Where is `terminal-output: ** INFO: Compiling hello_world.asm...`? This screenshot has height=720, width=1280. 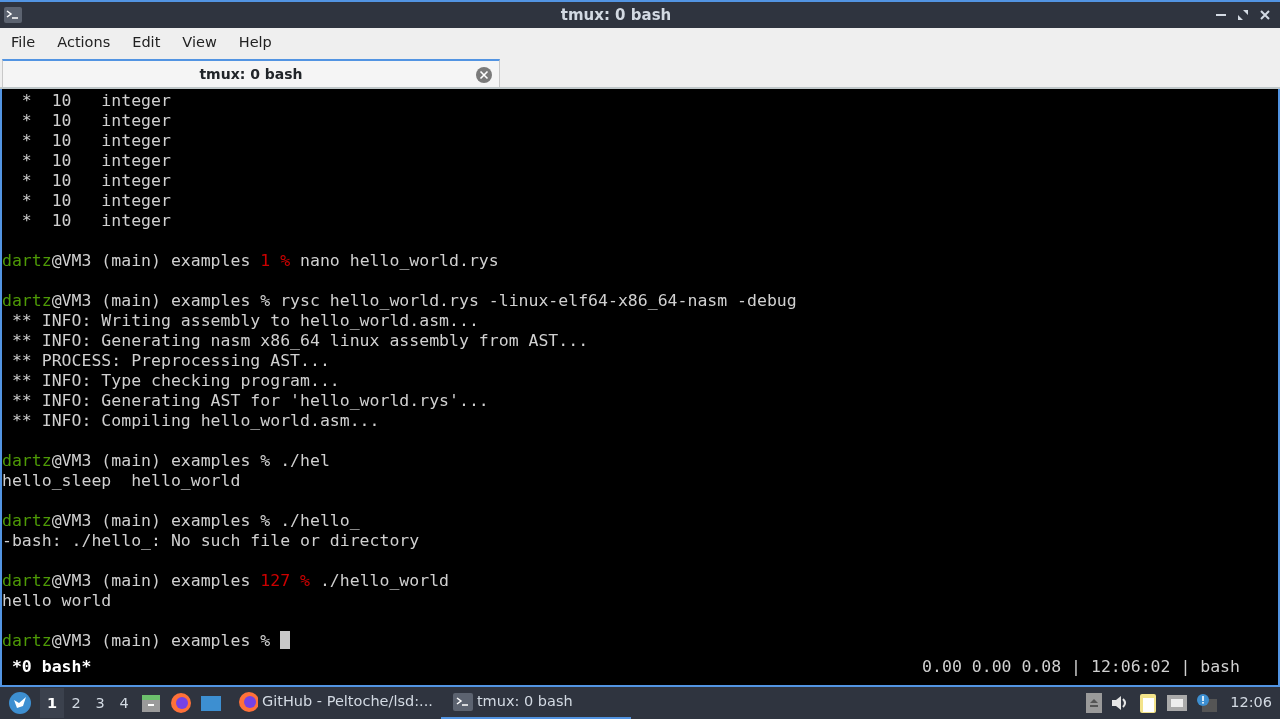
terminal-output: ** INFO: Compiling hello_world.asm... is located at coordinates (195, 420).